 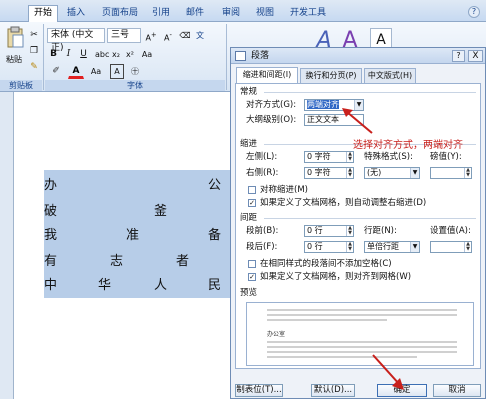 I want to click on annotation-label: 选择对齐方式，两端对齐, so click(x=408, y=145).